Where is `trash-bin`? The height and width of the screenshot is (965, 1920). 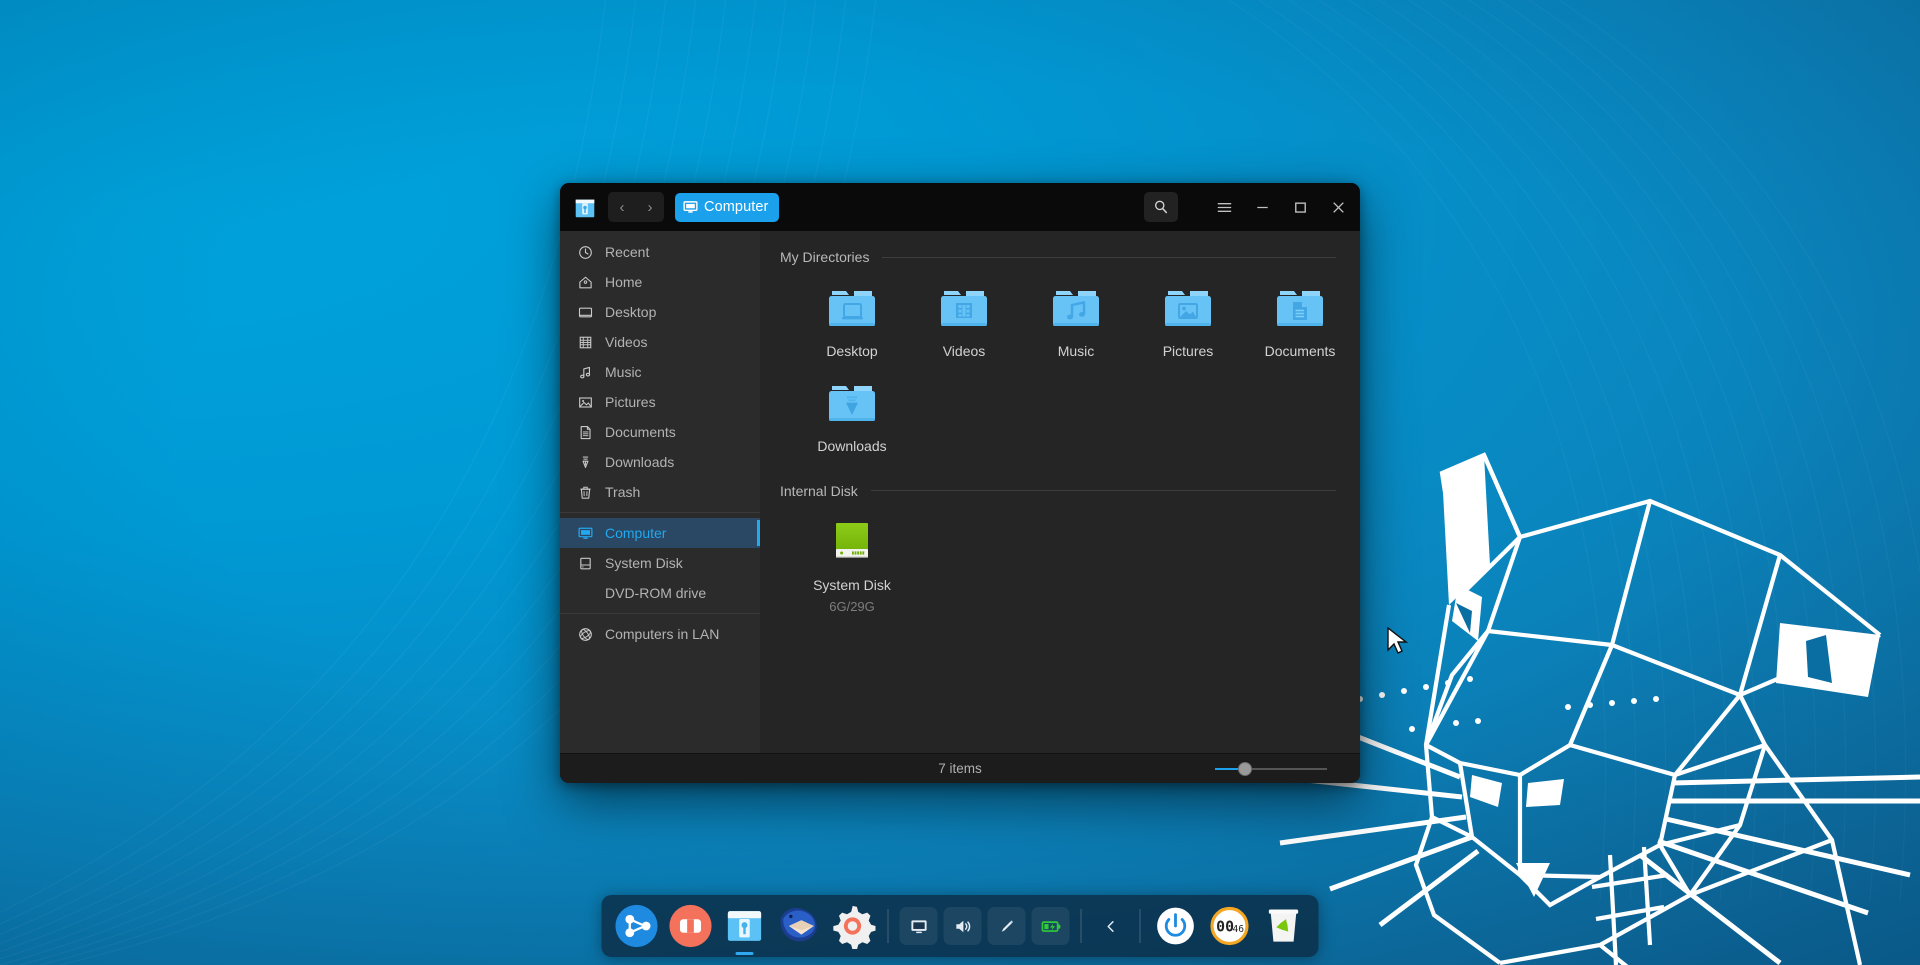 trash-bin is located at coordinates (1284, 926).